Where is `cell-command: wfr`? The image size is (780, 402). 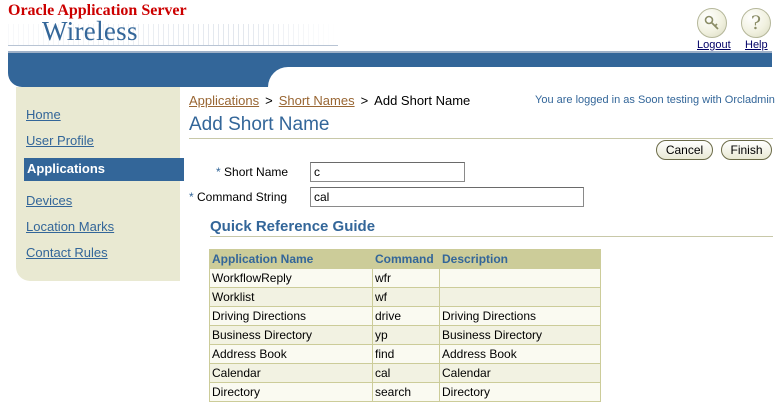 cell-command: wfr is located at coordinates (406, 278).